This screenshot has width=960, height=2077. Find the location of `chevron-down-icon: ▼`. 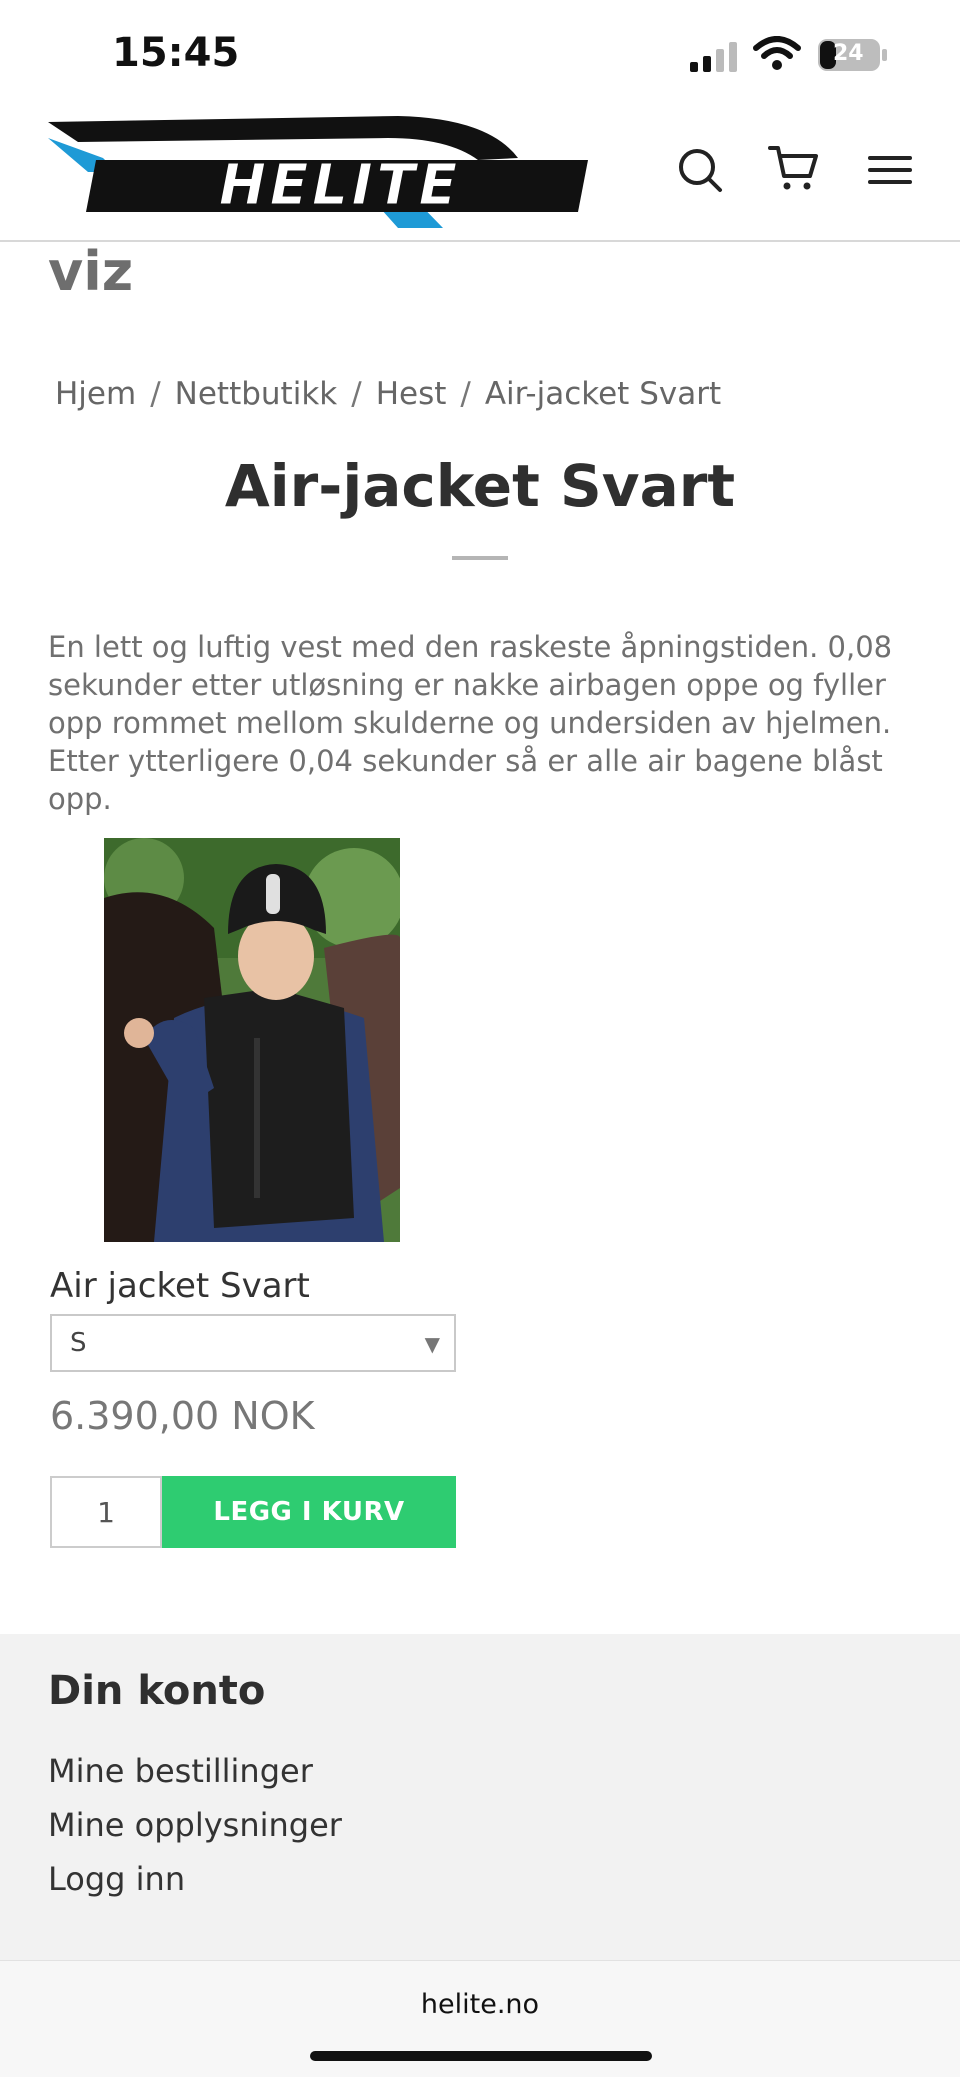

chevron-down-icon: ▼ is located at coordinates (432, 1344).